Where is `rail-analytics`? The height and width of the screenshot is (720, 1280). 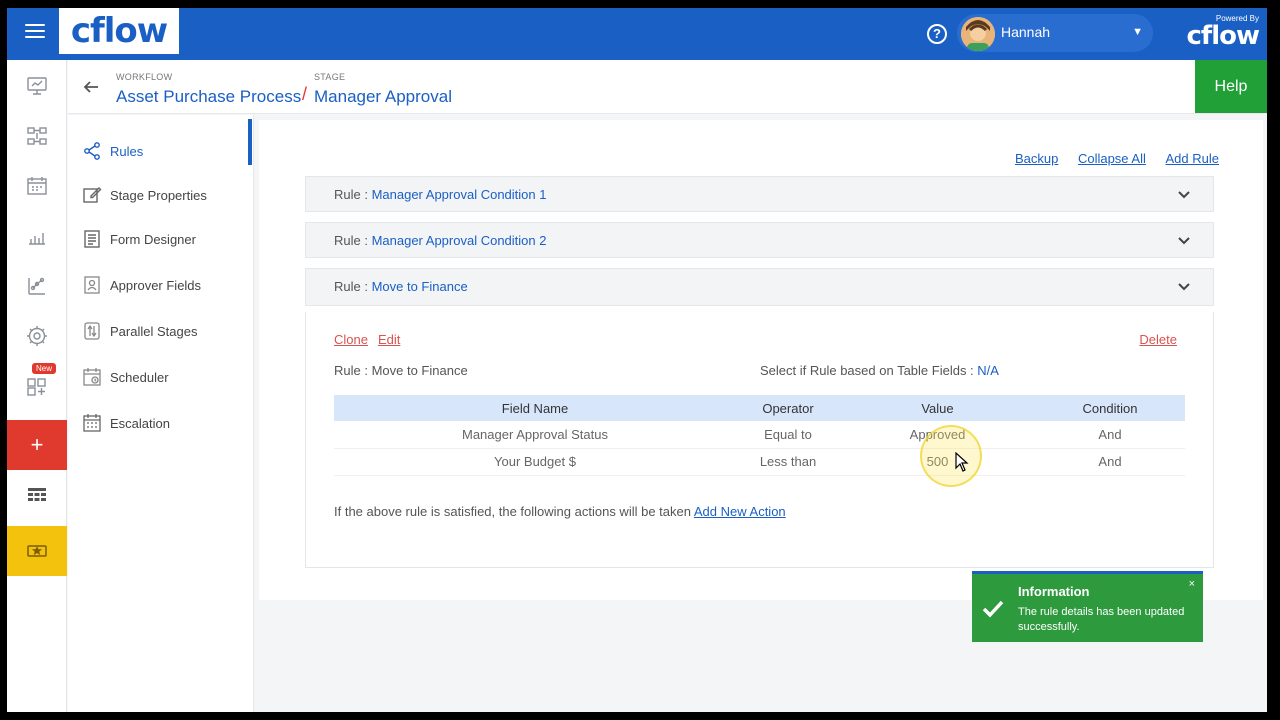 rail-analytics is located at coordinates (37, 286).